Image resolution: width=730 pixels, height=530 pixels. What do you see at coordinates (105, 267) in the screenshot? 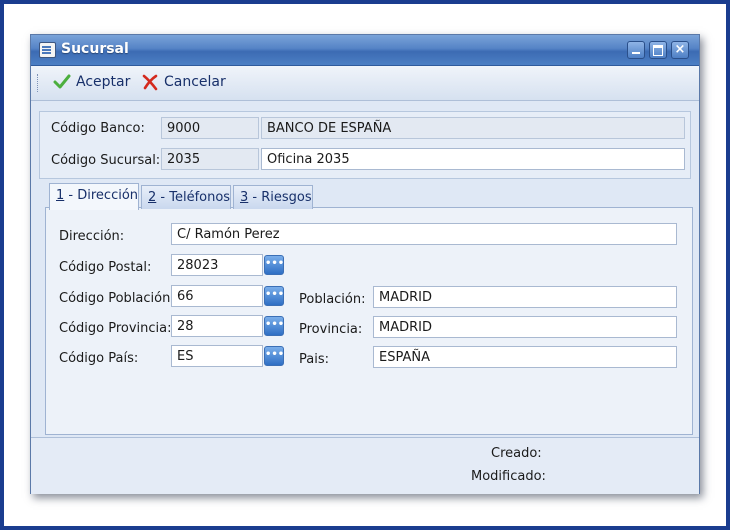
I see `codigo-postal-label: Código Postal:` at bounding box center [105, 267].